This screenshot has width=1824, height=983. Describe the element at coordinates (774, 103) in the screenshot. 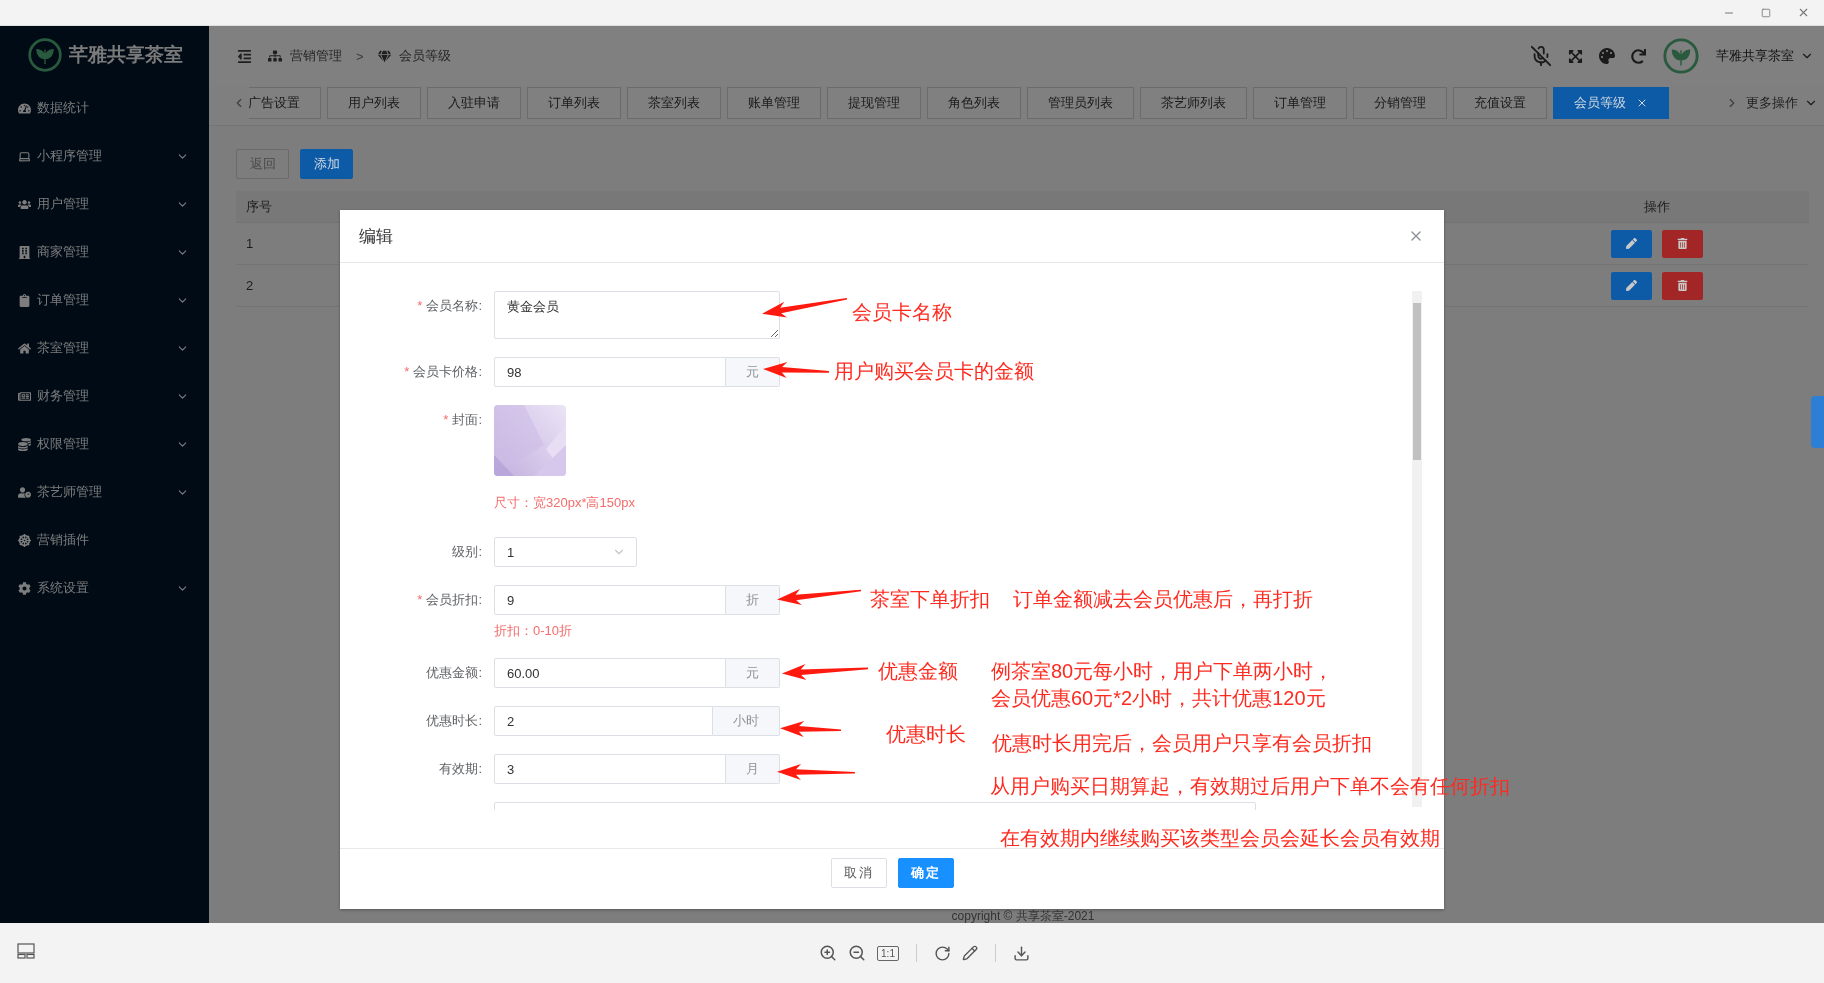

I see `tab: 账单管理` at that location.